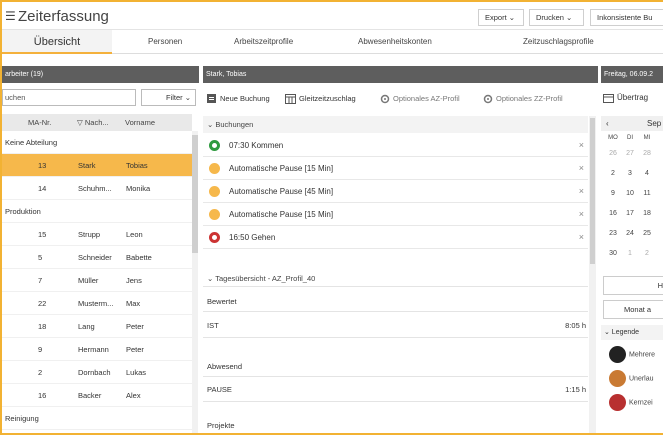 The height and width of the screenshot is (435, 663). I want to click on divider, so click(395, 401).